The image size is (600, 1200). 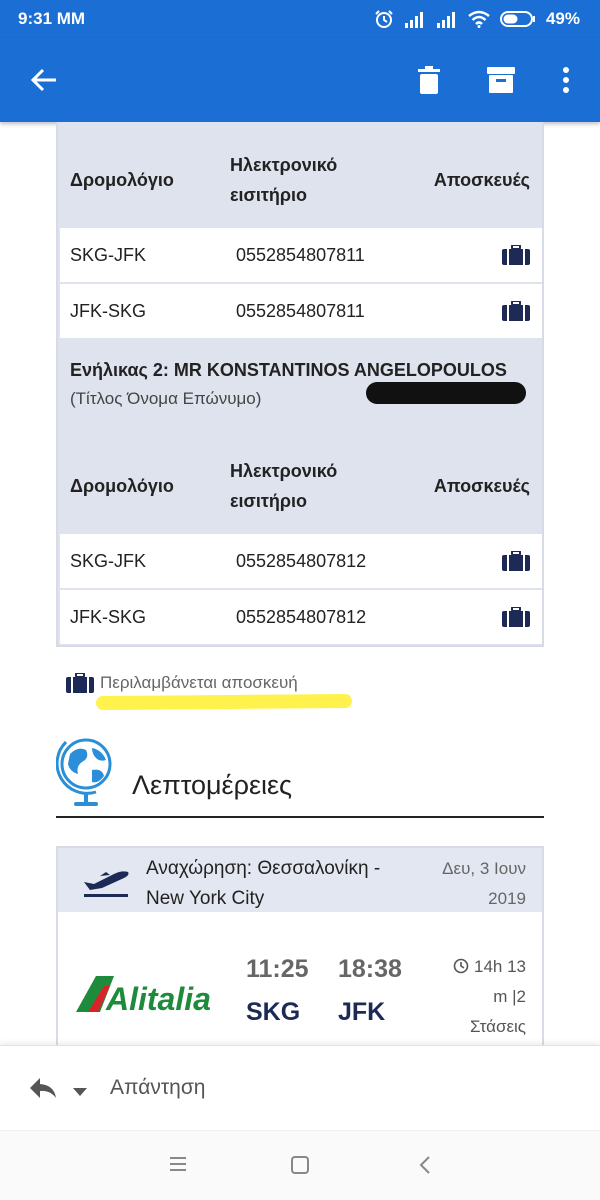 I want to click on flight-duration-line3: Στάσεις, so click(x=497, y=1026).